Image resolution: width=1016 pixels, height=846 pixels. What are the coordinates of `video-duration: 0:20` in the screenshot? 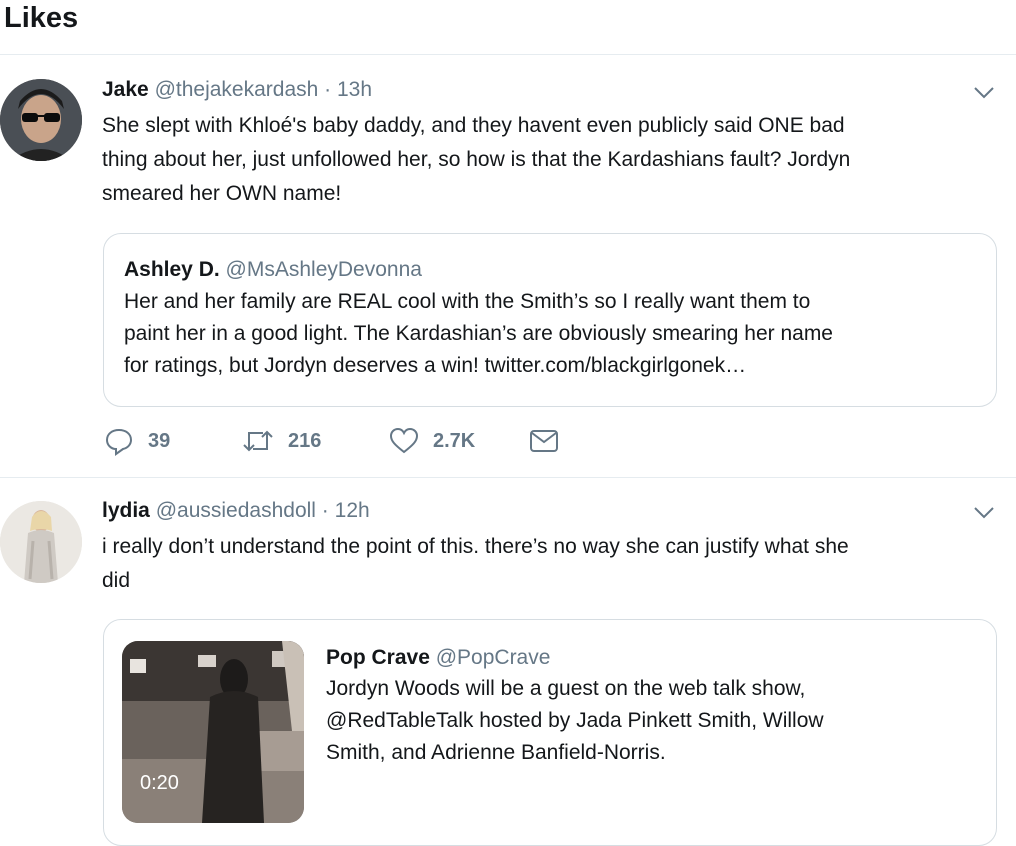 It's located at (159, 783).